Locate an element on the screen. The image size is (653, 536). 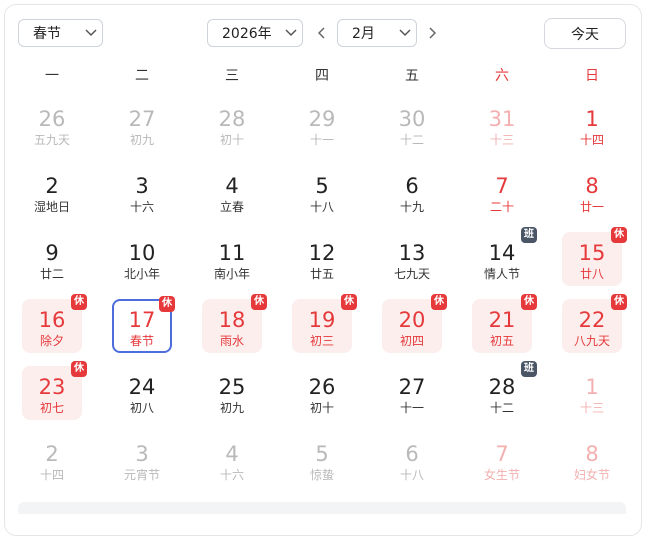
lunar-label: 五九天 is located at coordinates (51, 140).